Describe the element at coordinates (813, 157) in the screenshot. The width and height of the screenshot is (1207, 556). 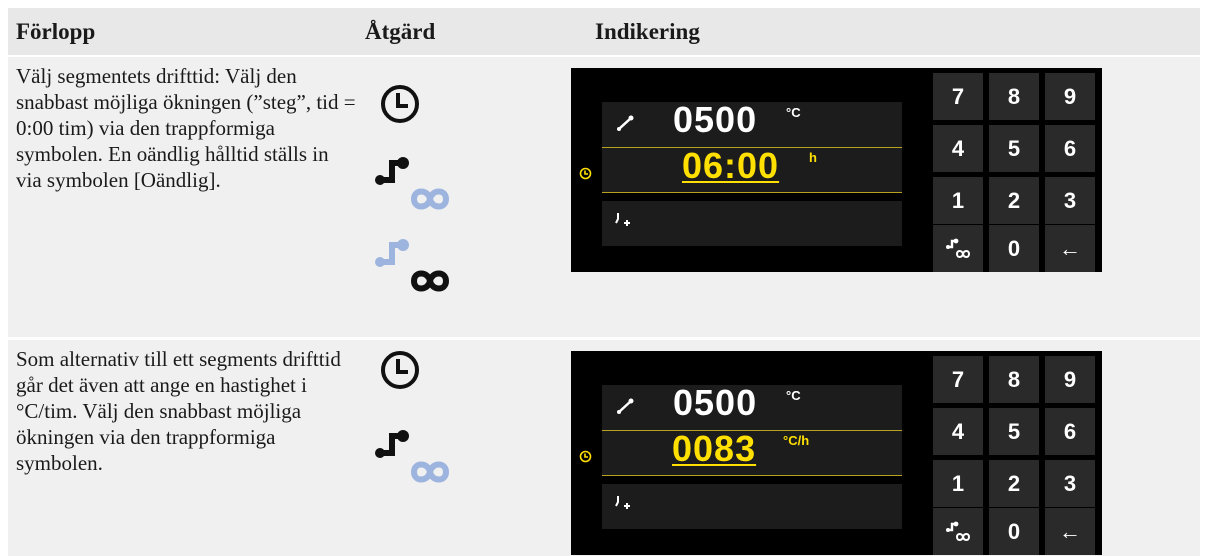
I see `time-unit: h` at that location.